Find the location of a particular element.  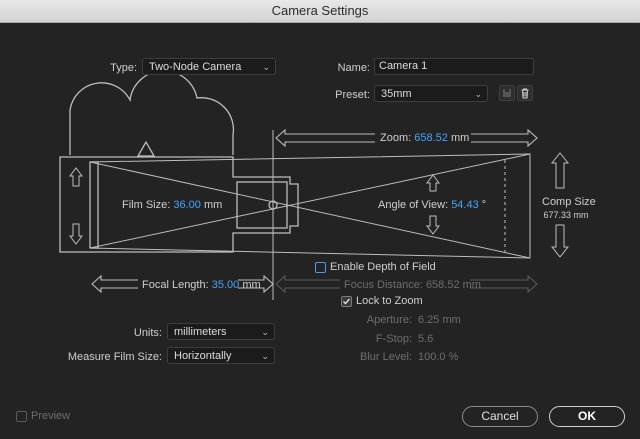

preset-label: Preset: is located at coordinates (352, 95).